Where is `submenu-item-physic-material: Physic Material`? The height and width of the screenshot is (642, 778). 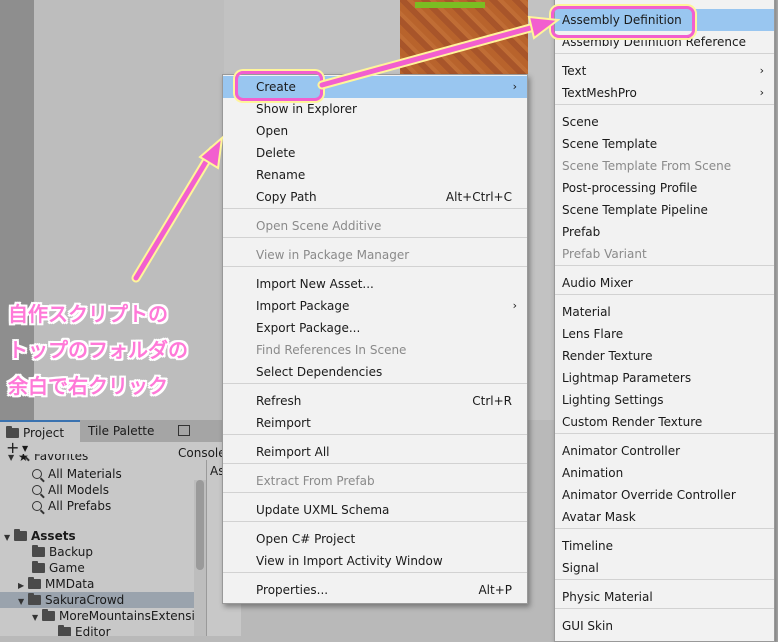 submenu-item-physic-material: Physic Material is located at coordinates (664, 597).